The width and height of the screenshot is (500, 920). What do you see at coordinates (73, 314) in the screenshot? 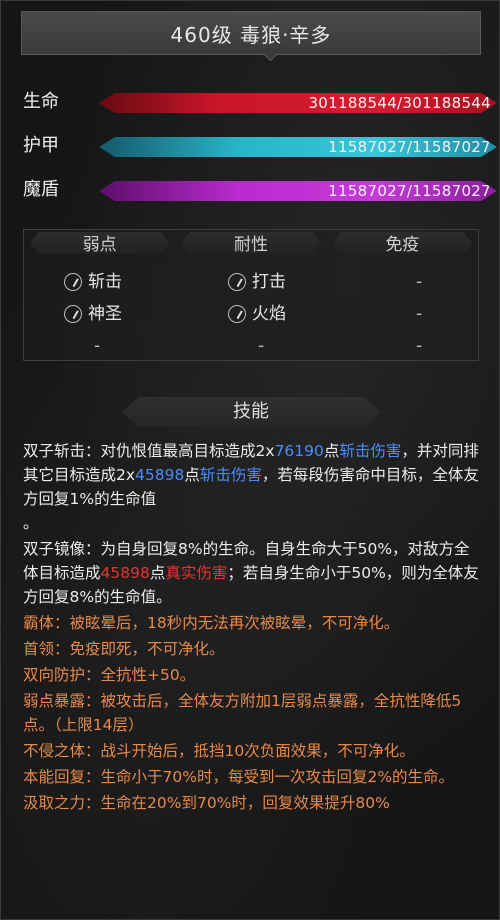
I see `holy-icon` at bounding box center [73, 314].